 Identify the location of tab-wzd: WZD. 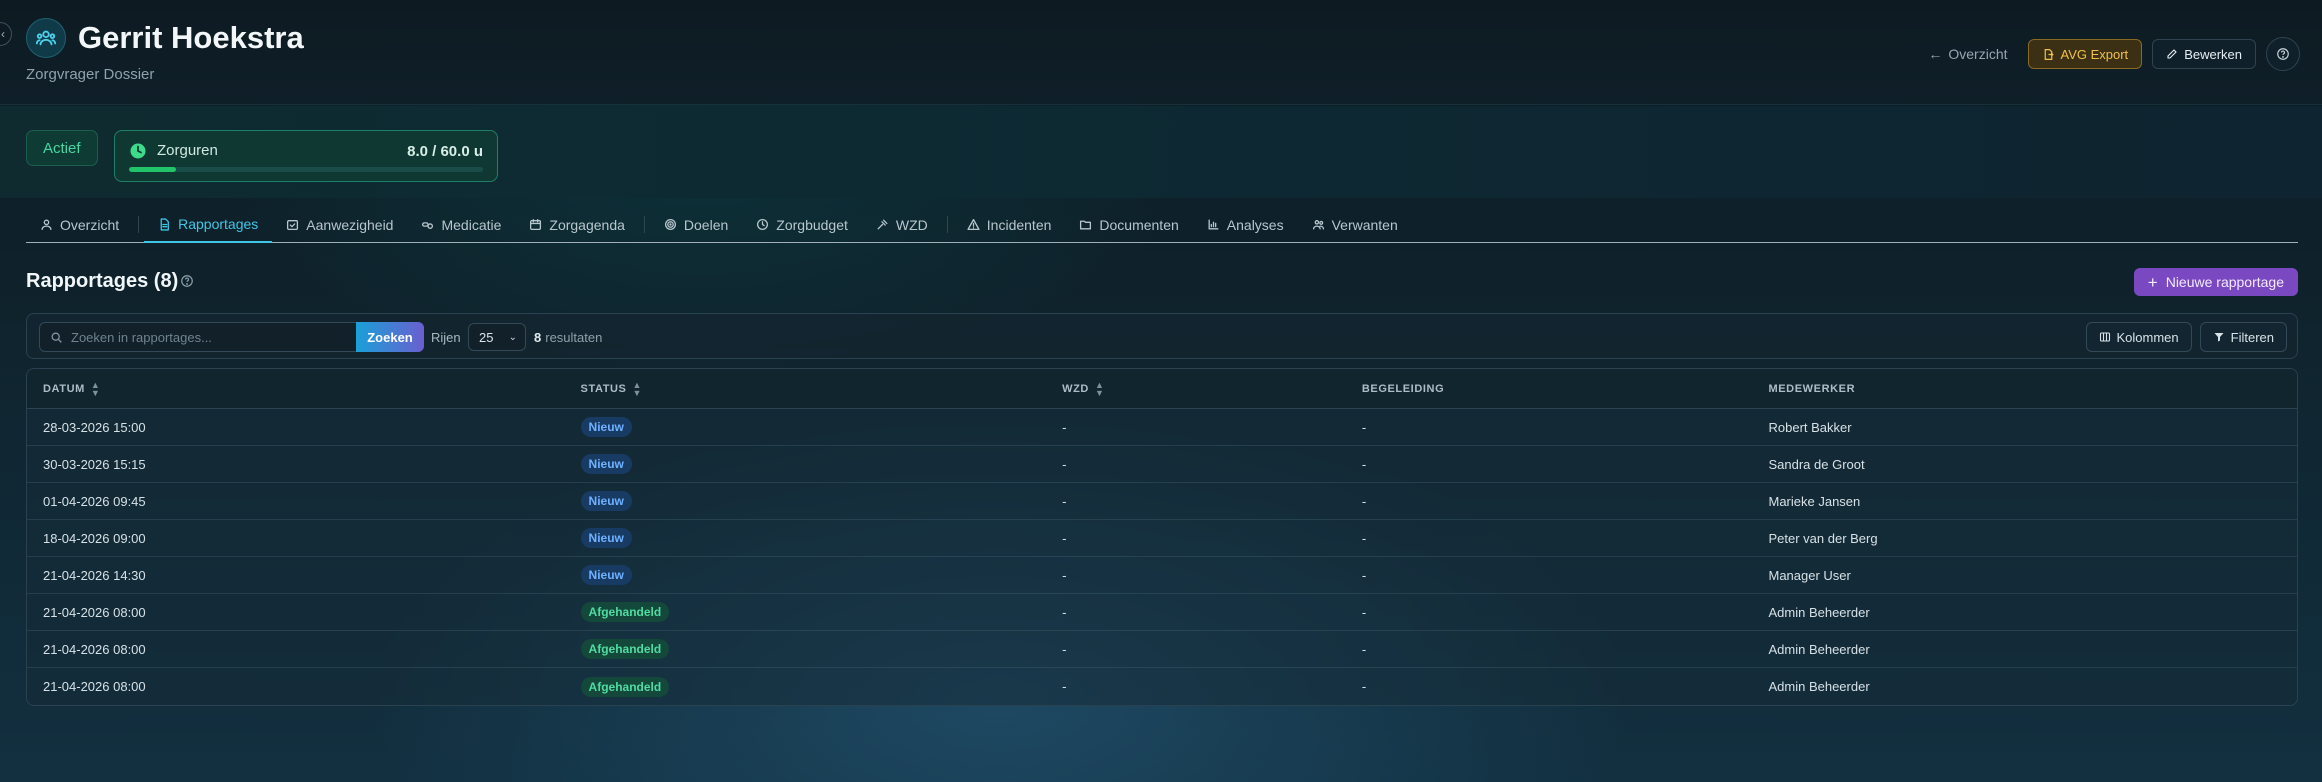
(902, 224).